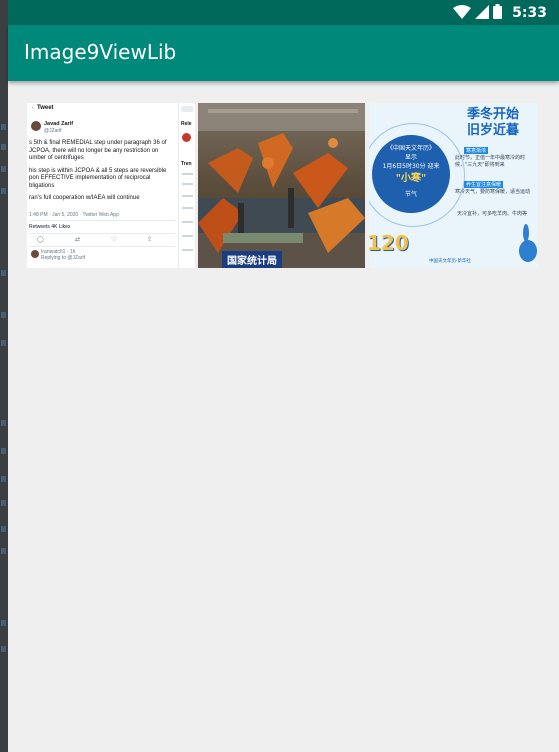 This screenshot has height=752, width=559. What do you see at coordinates (252, 259) in the screenshot?
I see `image-caption: 国家统计局` at bounding box center [252, 259].